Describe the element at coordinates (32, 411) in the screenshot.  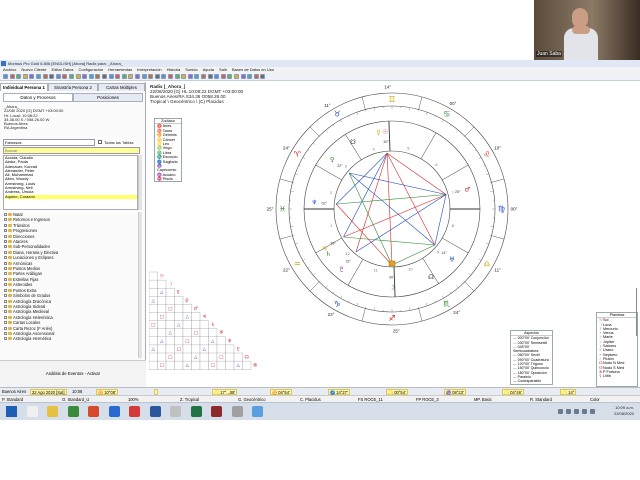
I see `search-icon` at that location.